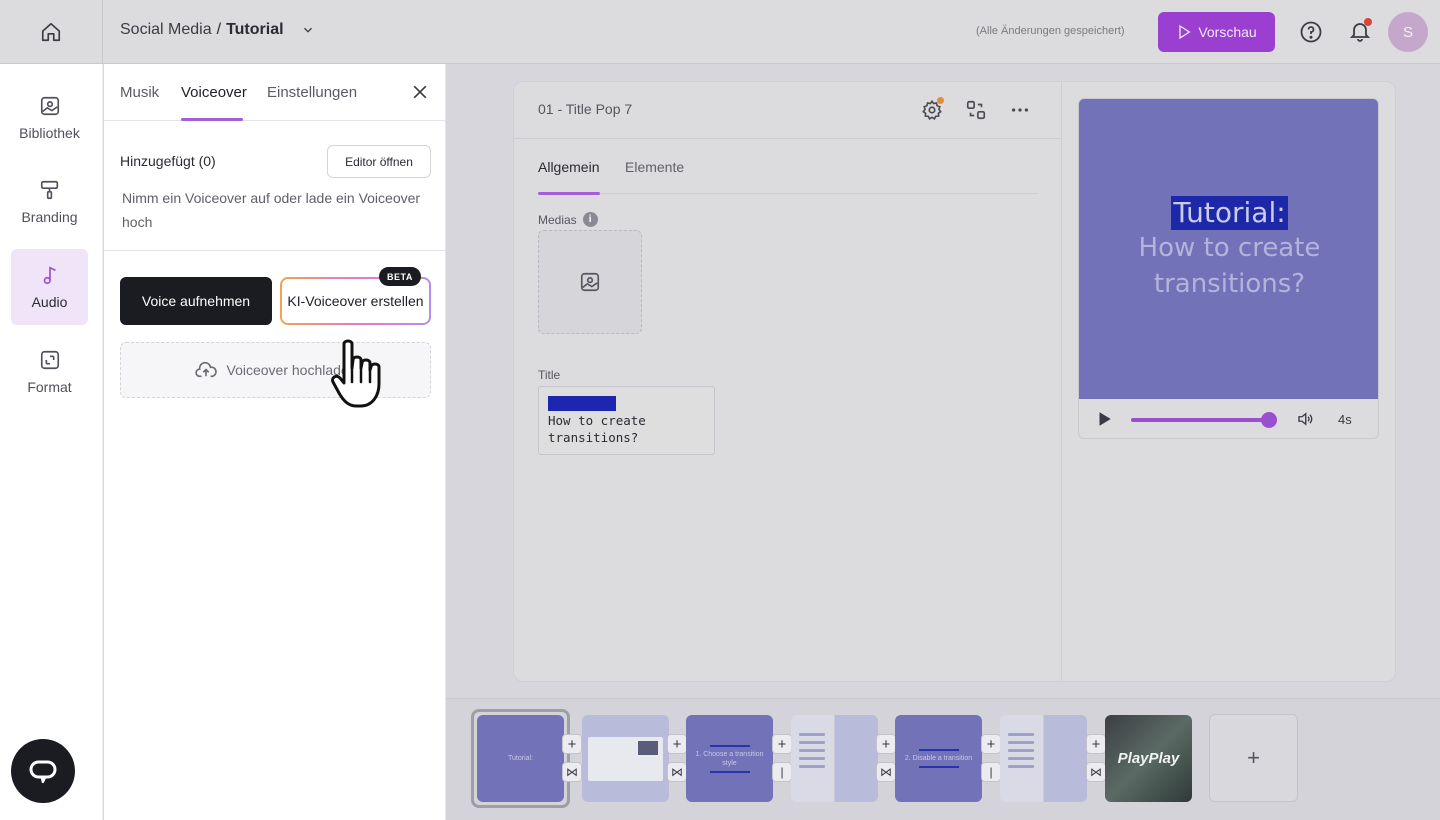  Describe the element at coordinates (139, 92) in the screenshot. I see `tab-musik: Musik` at that location.